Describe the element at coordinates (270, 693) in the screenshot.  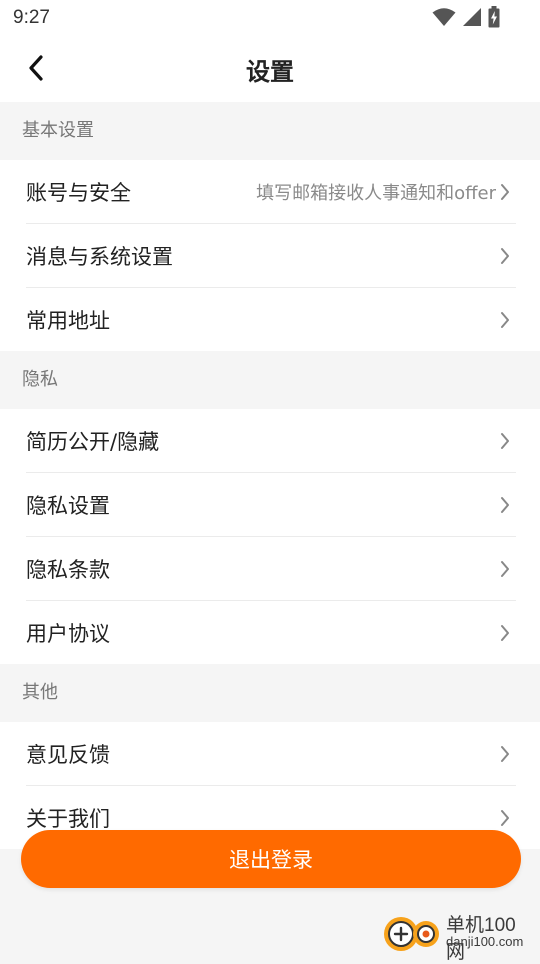
I see `section-header-other: 其他` at that location.